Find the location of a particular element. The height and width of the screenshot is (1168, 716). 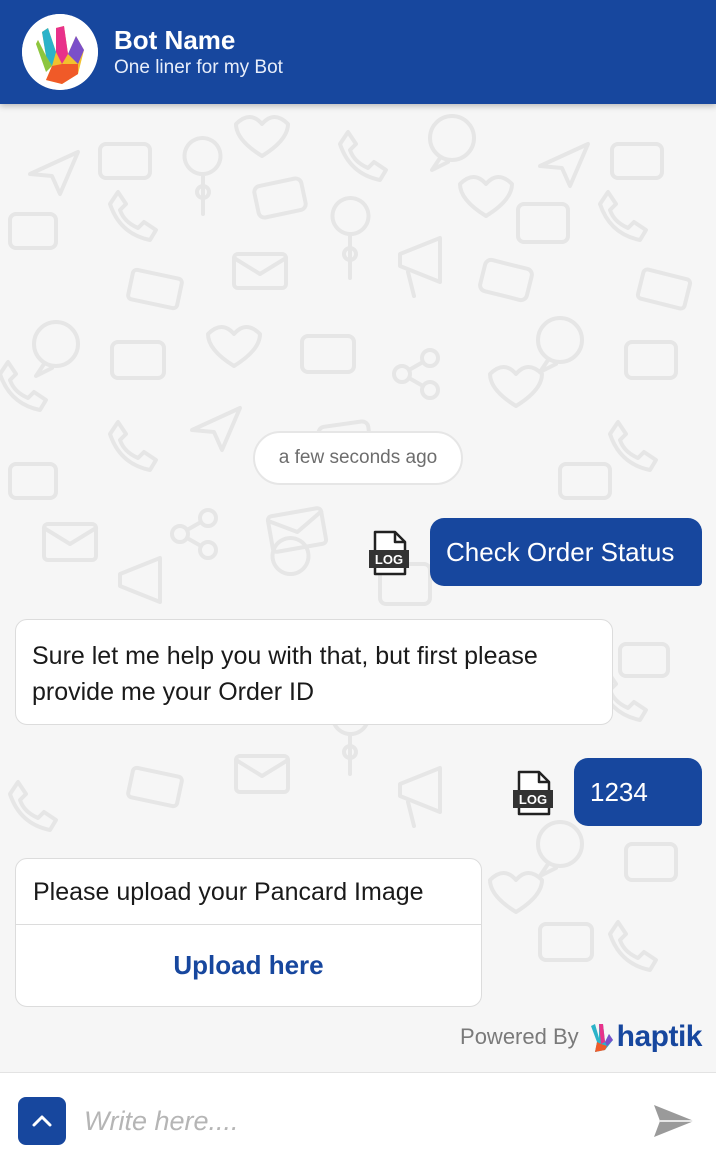

haptik-brand: haptik is located at coordinates (645, 1037).